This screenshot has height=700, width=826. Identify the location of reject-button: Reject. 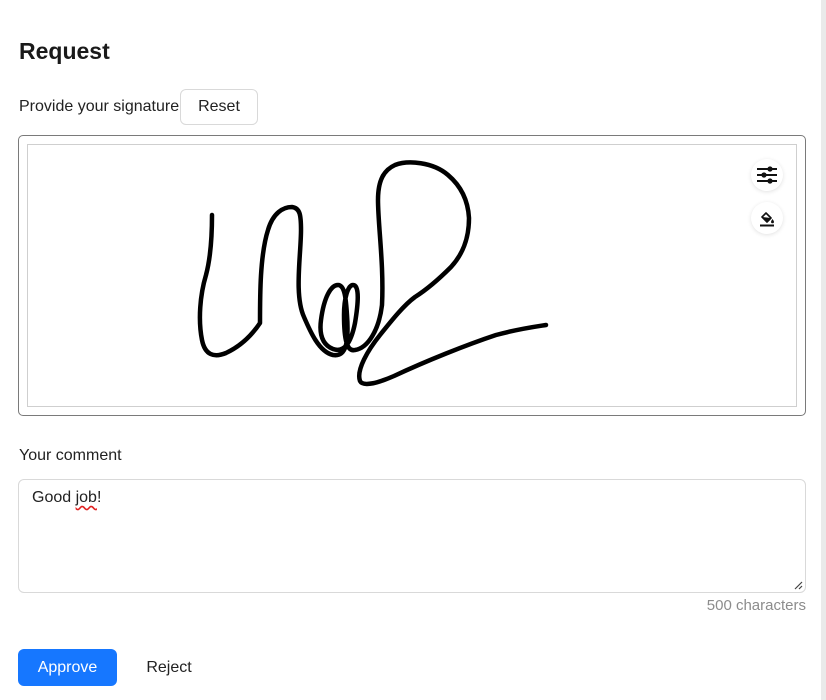
(169, 667).